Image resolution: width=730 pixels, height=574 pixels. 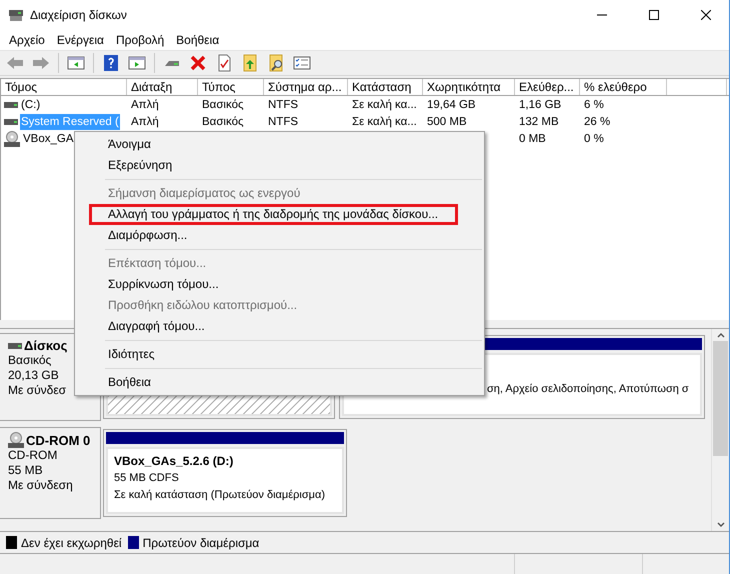 What do you see at coordinates (469, 87) in the screenshot?
I see `column-header: Χωρητικότητα` at bounding box center [469, 87].